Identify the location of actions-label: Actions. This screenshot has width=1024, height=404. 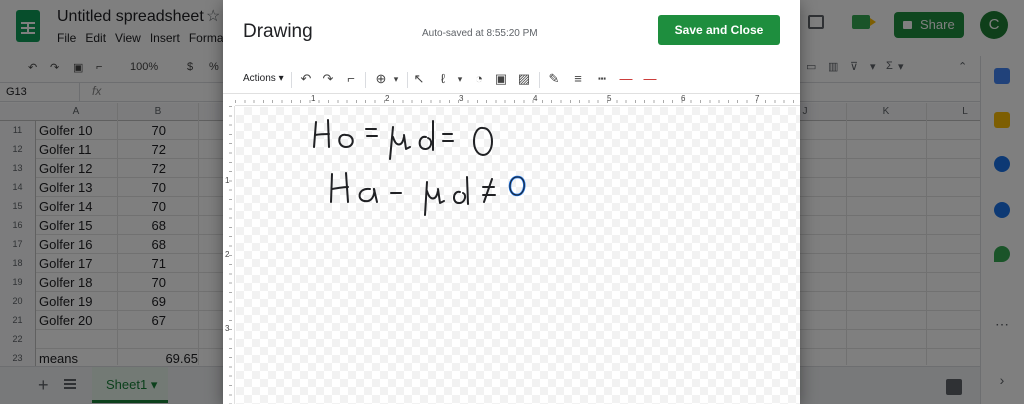
(259, 78).